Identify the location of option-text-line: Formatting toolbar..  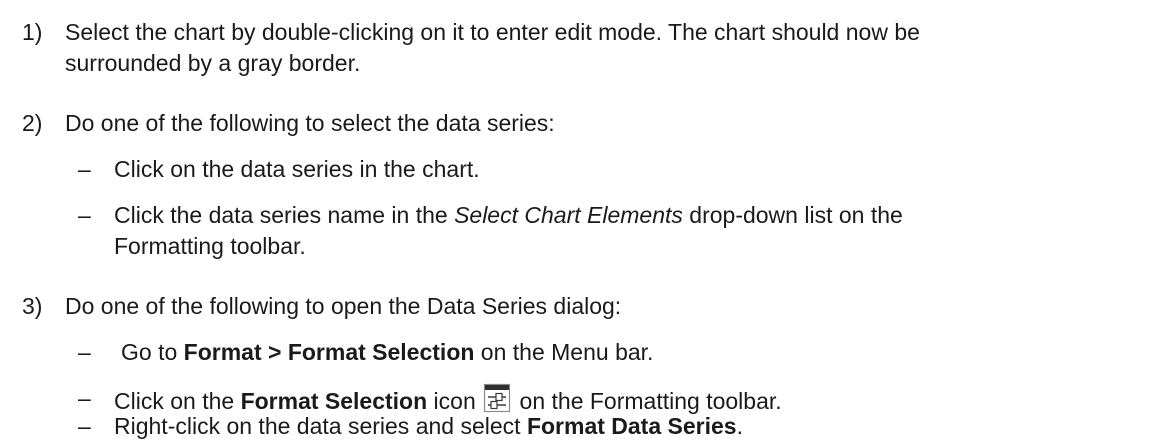
(210, 246).